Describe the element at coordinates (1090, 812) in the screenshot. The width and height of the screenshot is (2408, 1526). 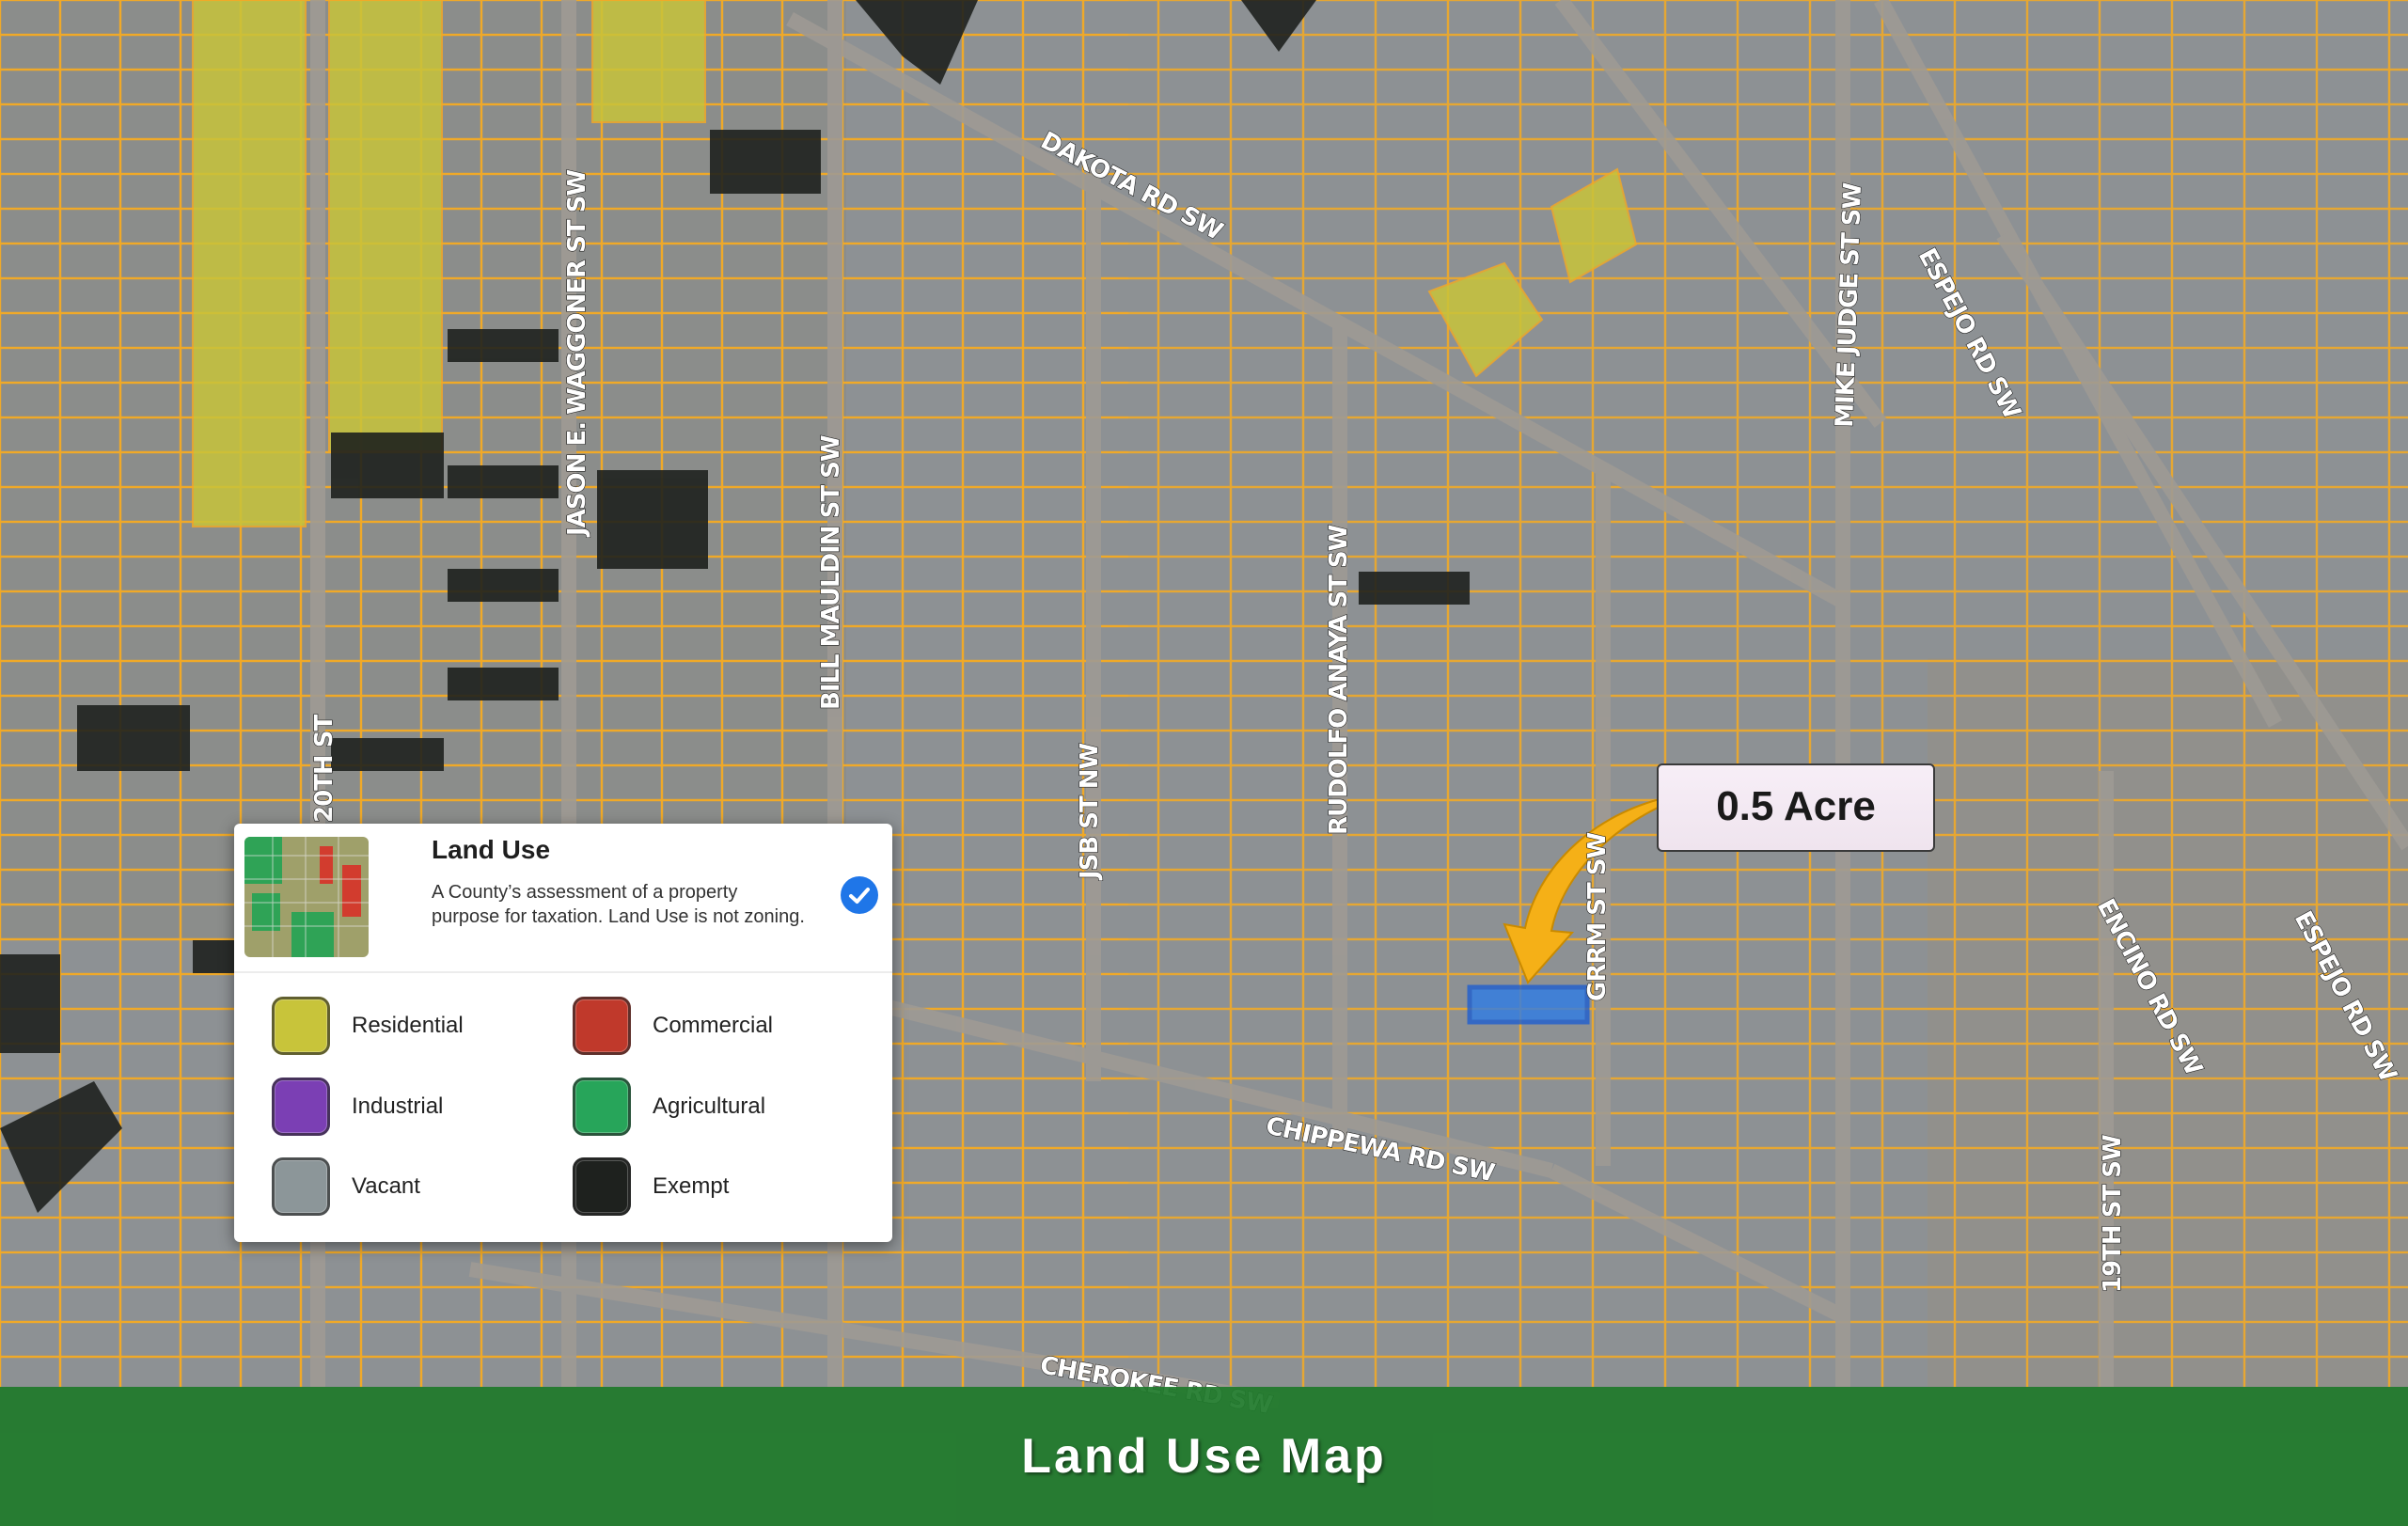
I see `street-label-jsb: JSB ST NW` at that location.